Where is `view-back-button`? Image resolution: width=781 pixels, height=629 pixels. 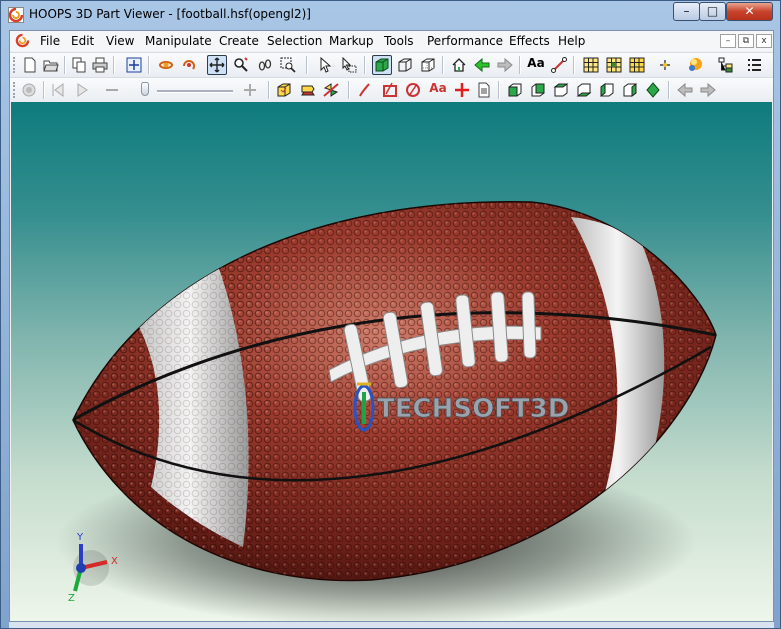 view-back-button is located at coordinates (538, 90).